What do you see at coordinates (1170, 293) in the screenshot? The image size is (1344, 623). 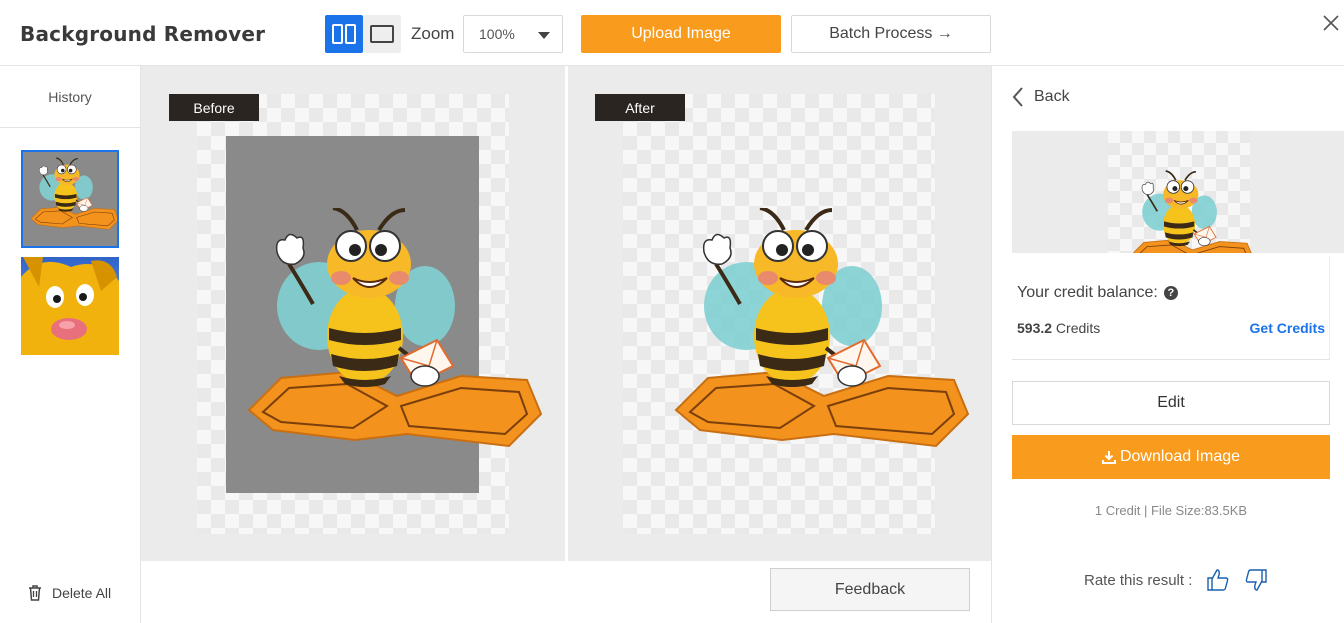 I see `help-icon: ?` at bounding box center [1170, 293].